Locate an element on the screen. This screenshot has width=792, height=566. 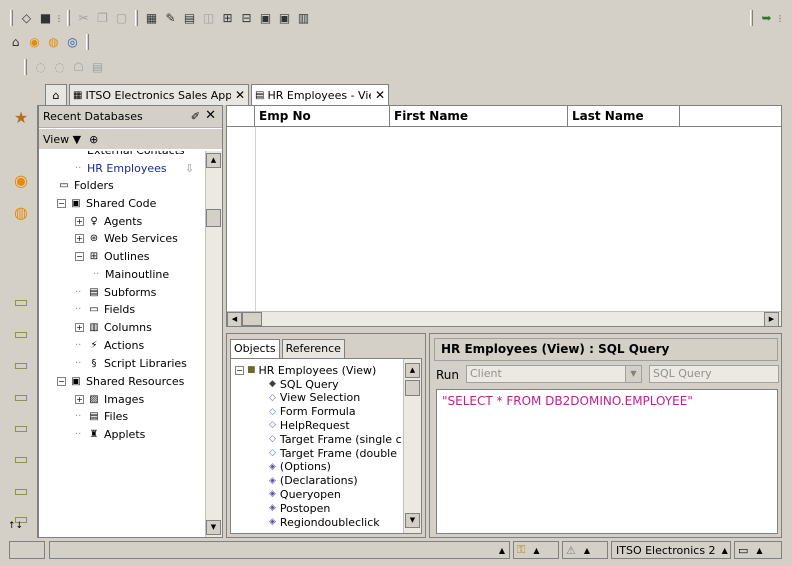
copy-icon: ❐ is located at coordinates (102, 18).